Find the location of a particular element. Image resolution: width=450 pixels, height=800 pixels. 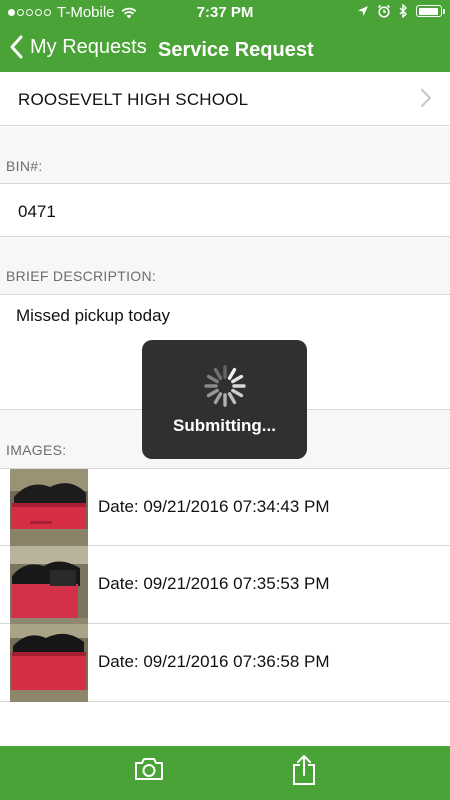

share-icon is located at coordinates (304, 770).